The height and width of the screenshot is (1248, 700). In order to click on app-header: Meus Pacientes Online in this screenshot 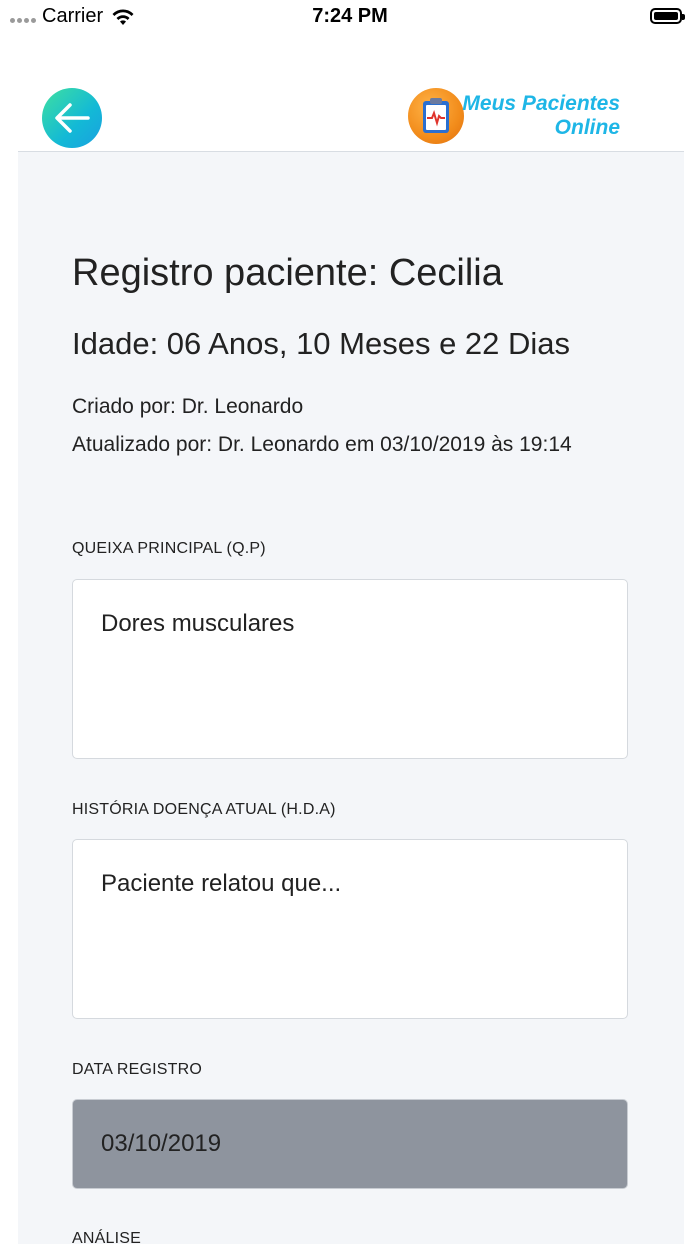, I will do `click(351, 106)`.